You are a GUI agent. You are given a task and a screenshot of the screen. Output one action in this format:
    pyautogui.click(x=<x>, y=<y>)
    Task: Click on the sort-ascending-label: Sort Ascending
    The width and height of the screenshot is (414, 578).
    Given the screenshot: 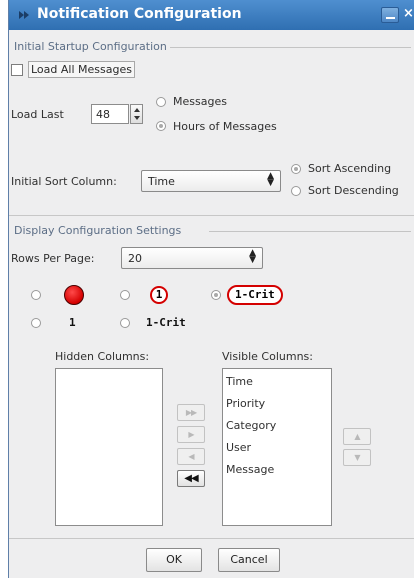 What is the action you would take?
    pyautogui.click(x=350, y=168)
    